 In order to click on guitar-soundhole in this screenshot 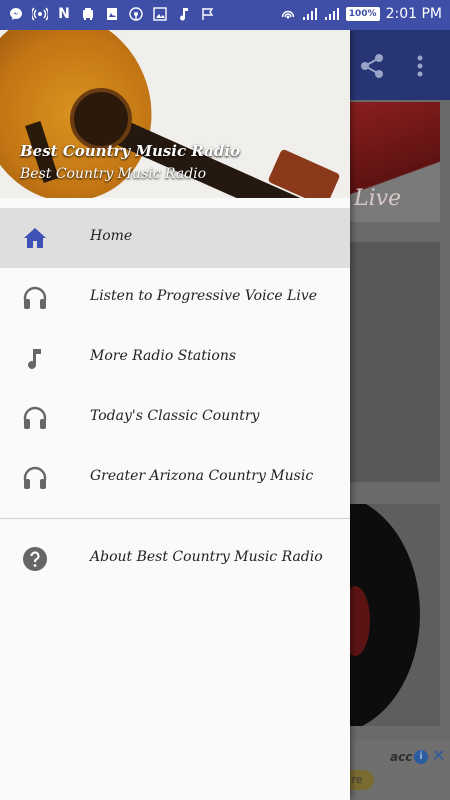, I will do `click(101, 119)`.